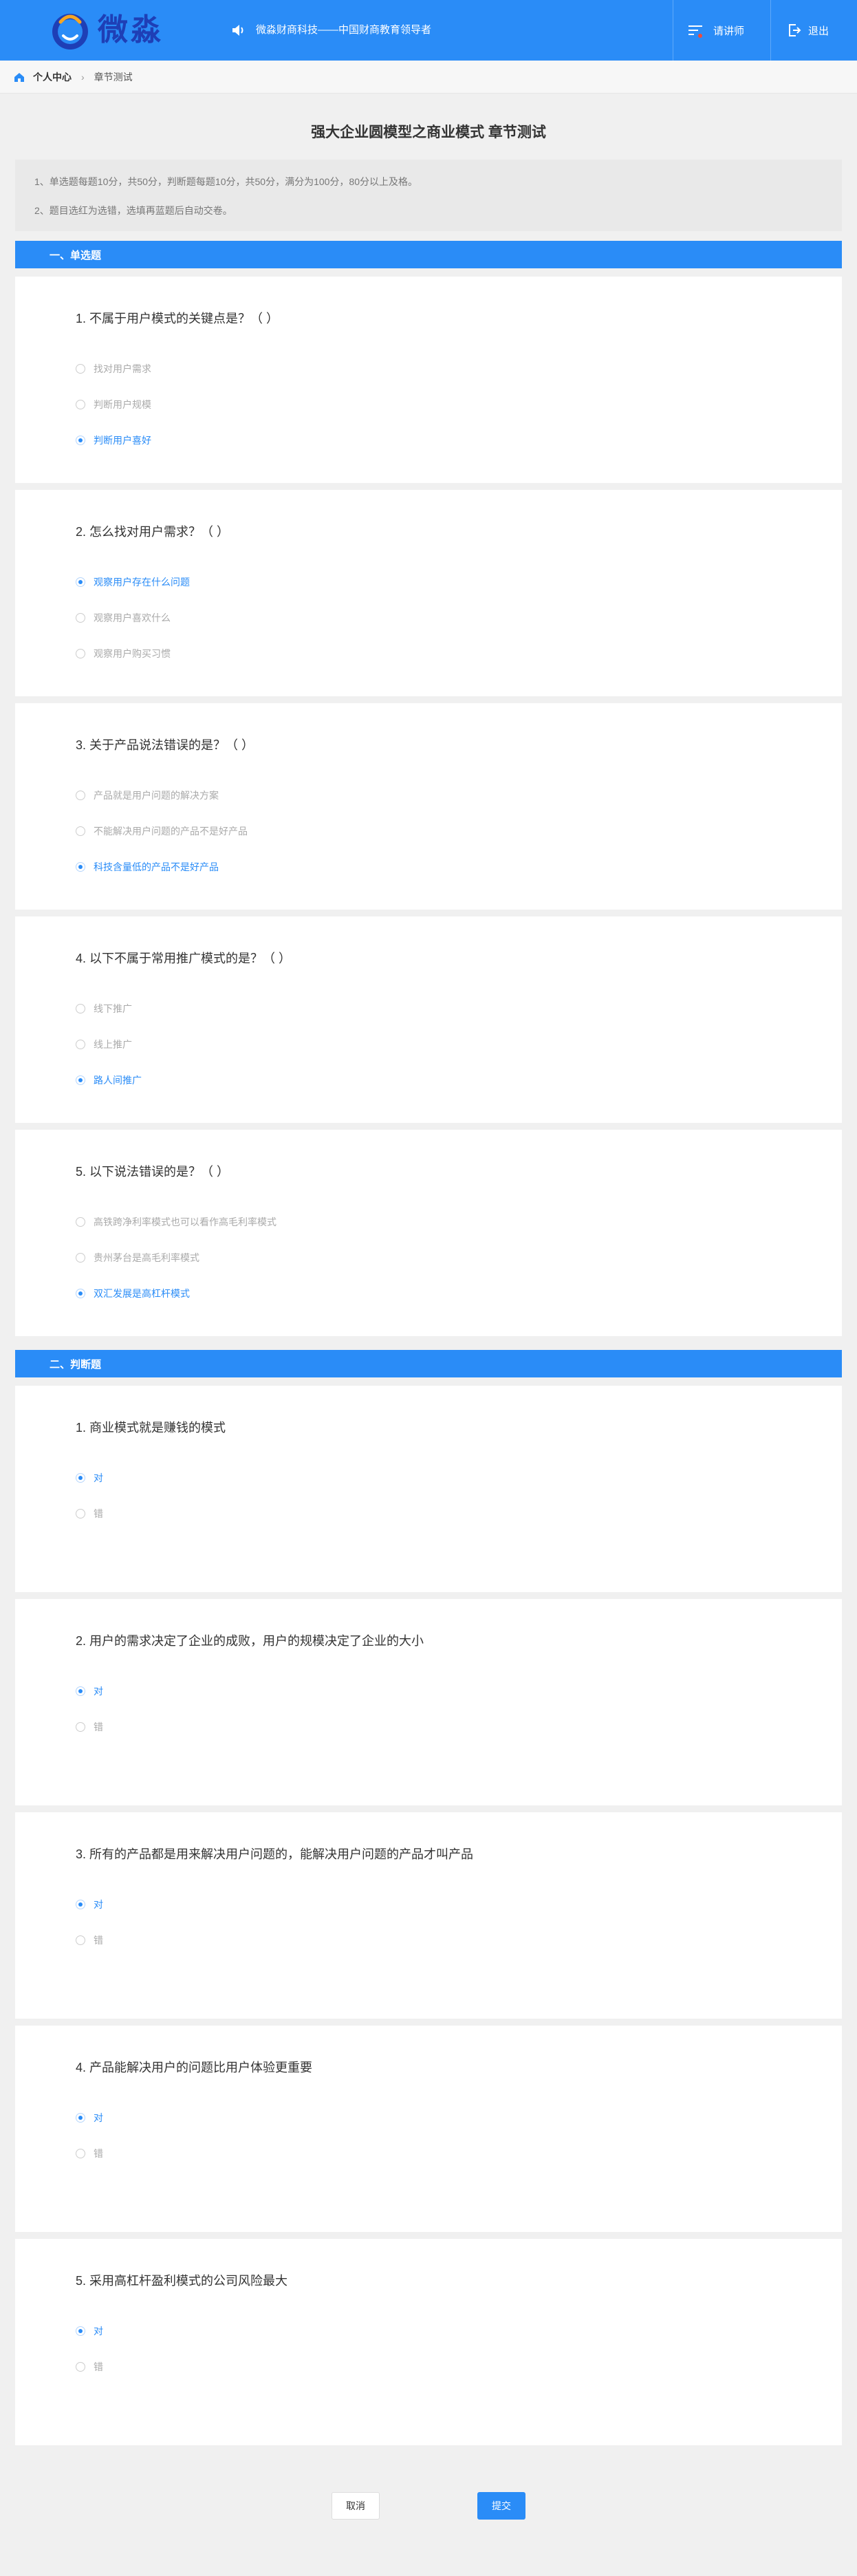  What do you see at coordinates (19, 77) in the screenshot?
I see `home-icon` at bounding box center [19, 77].